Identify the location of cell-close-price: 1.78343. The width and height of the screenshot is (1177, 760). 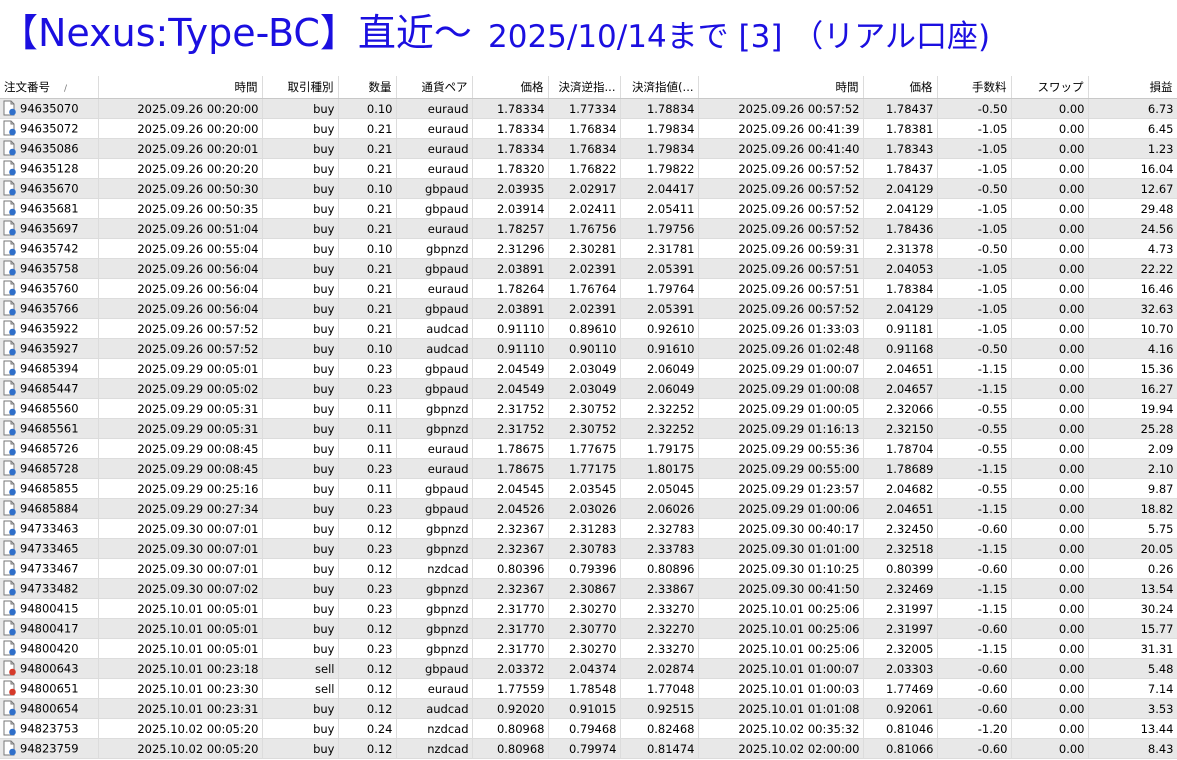
(900, 148).